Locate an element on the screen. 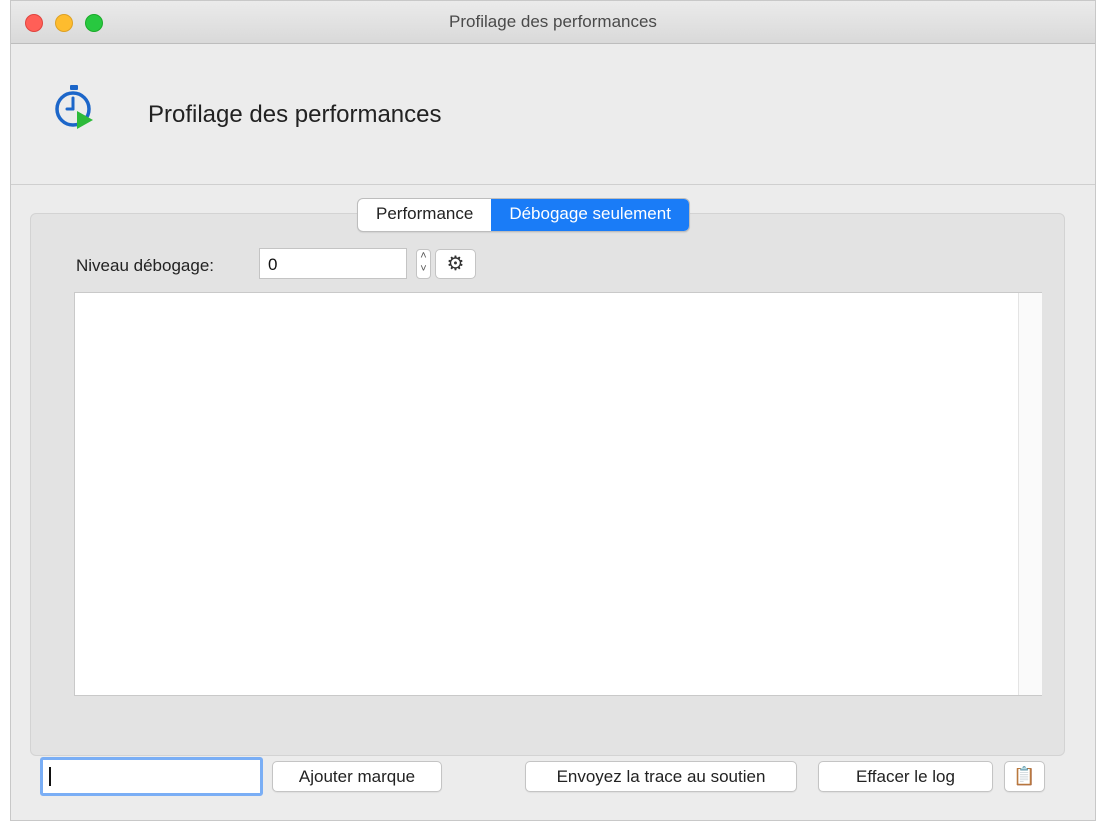  copy-log-button: 📋 is located at coordinates (1024, 776).